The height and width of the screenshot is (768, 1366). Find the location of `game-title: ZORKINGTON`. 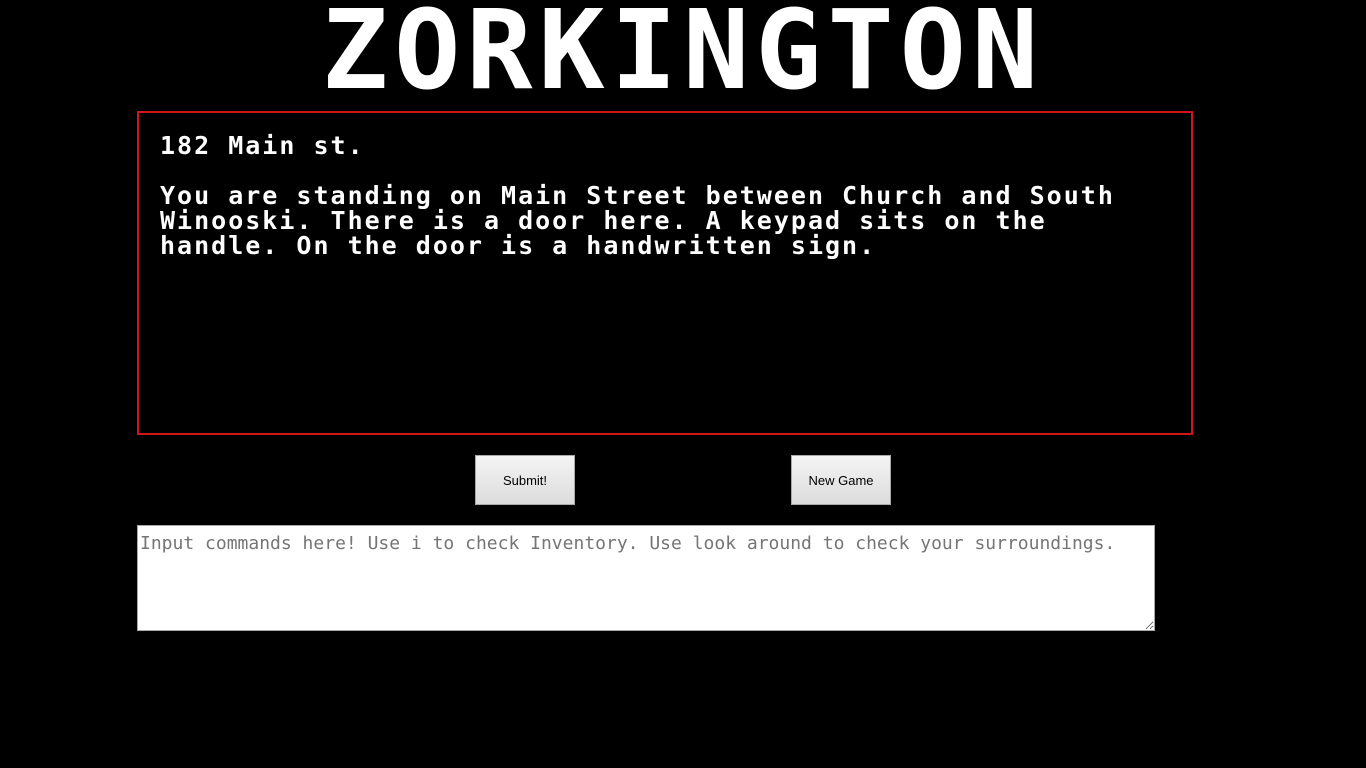

game-title: ZORKINGTON is located at coordinates (683, 57).